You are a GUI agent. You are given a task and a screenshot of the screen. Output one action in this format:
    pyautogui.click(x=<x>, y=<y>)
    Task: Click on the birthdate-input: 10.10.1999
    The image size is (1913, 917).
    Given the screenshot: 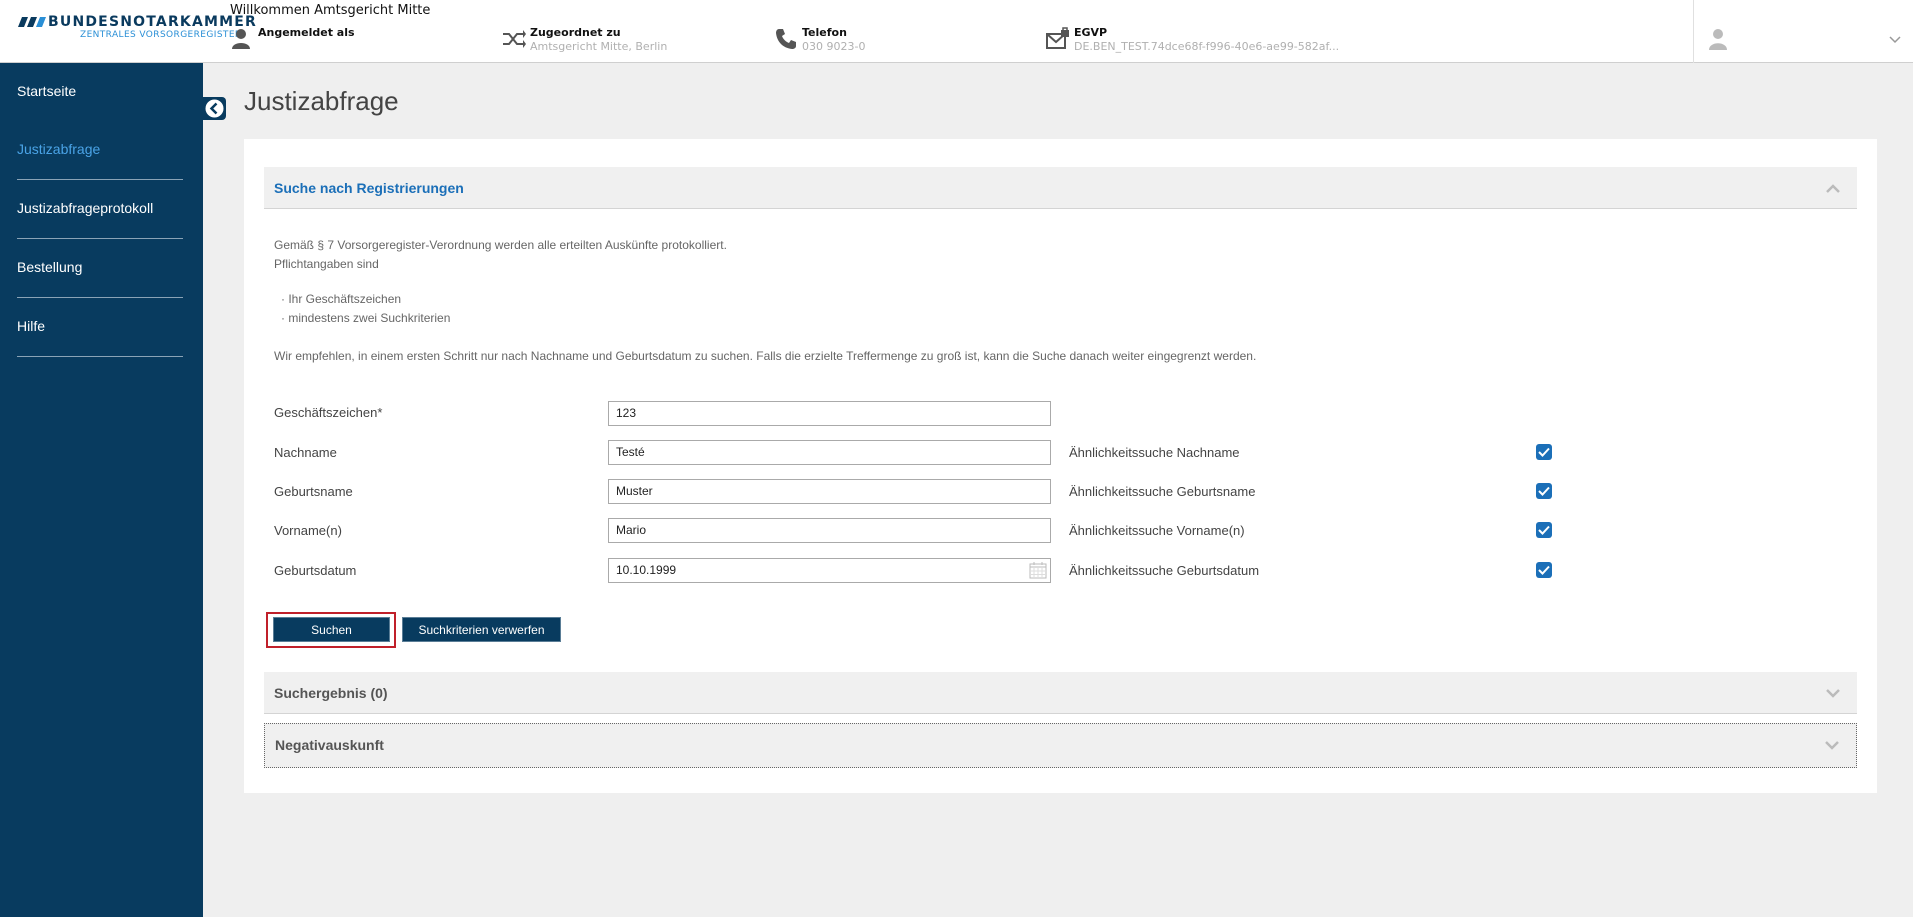 What is the action you would take?
    pyautogui.click(x=829, y=570)
    